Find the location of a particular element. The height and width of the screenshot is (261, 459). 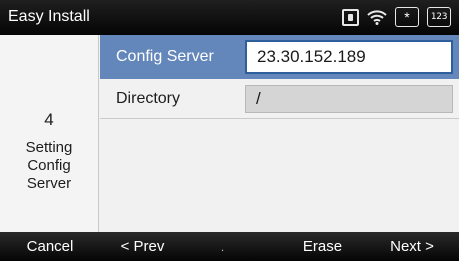

blank-softkey is located at coordinates (270, 246).